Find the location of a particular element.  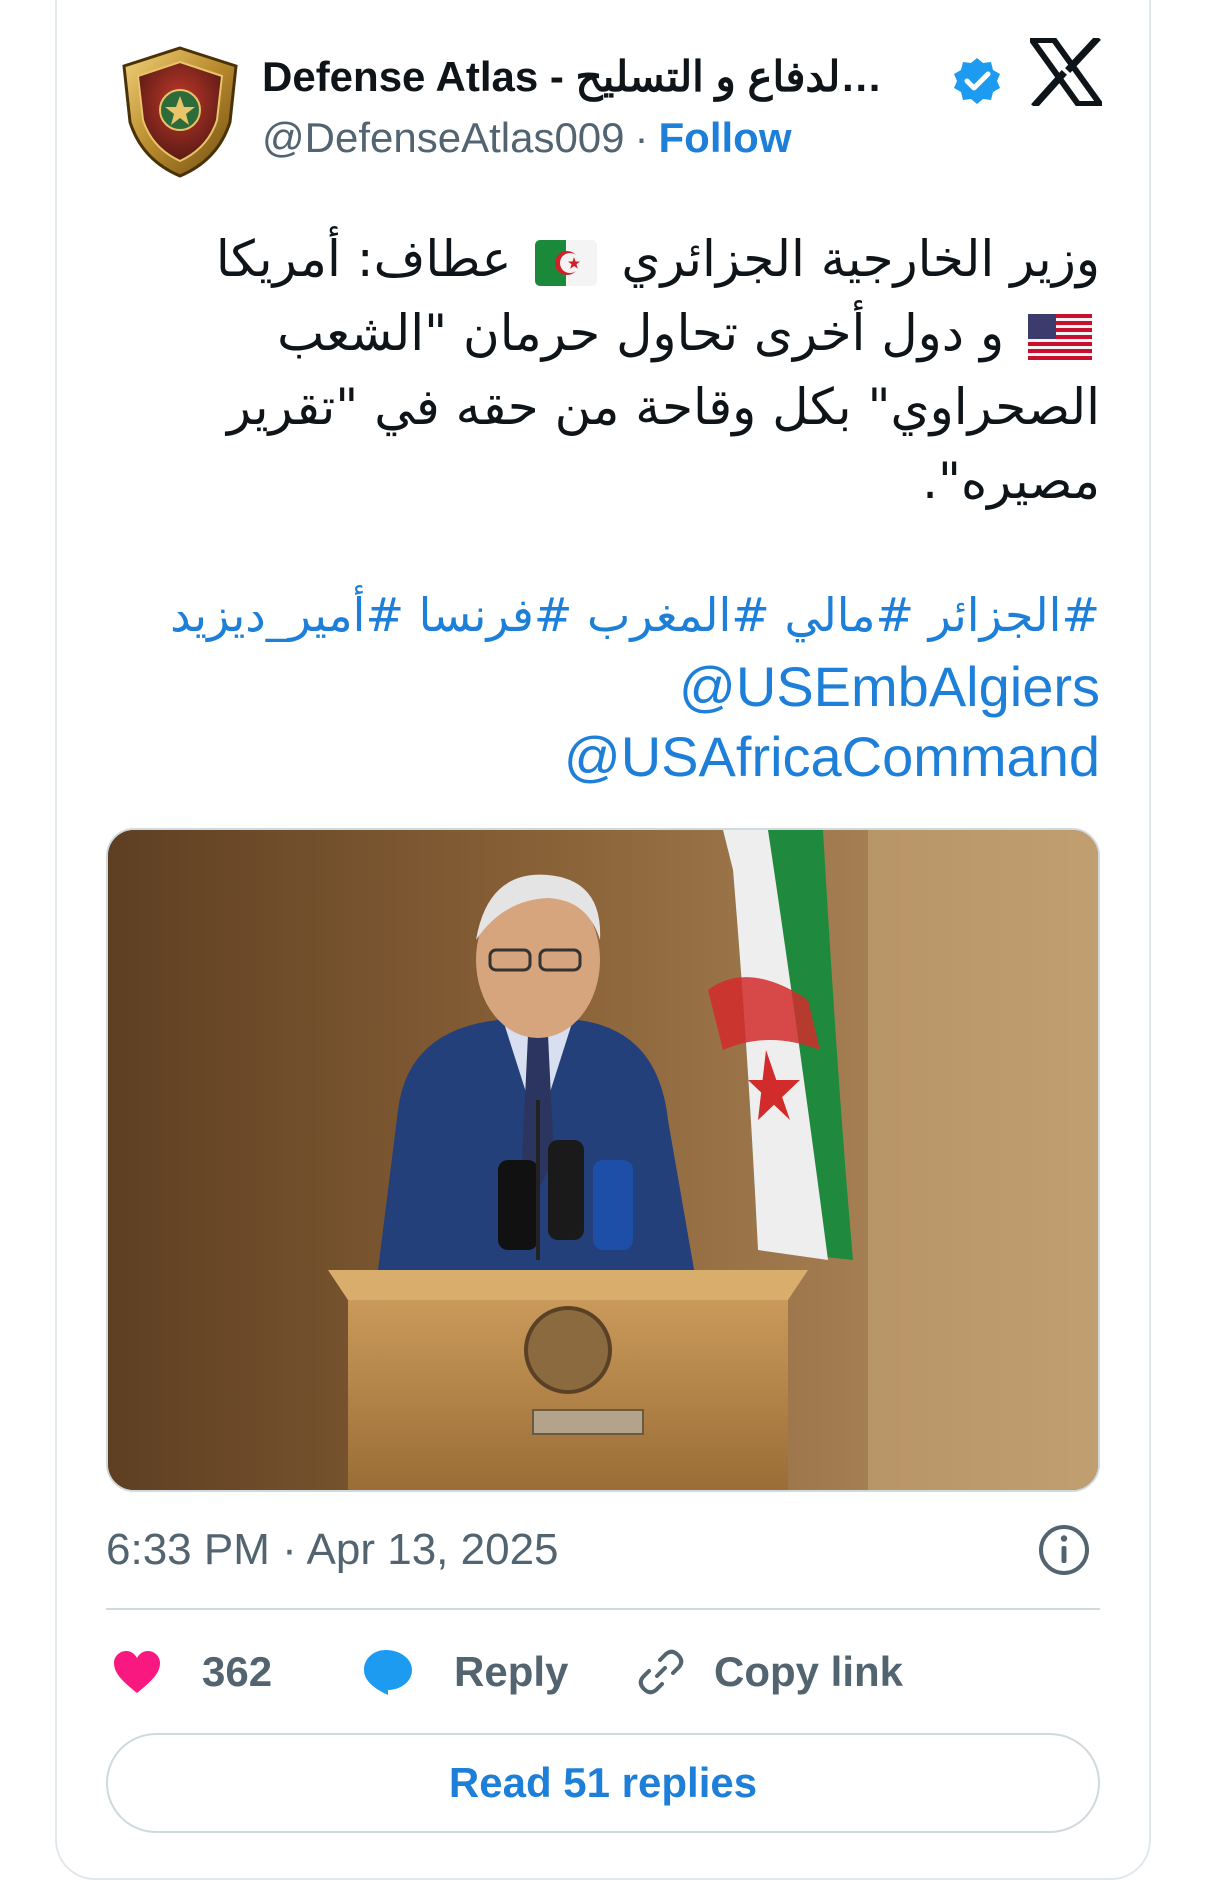

x-logo-icon is located at coordinates (1066, 72).